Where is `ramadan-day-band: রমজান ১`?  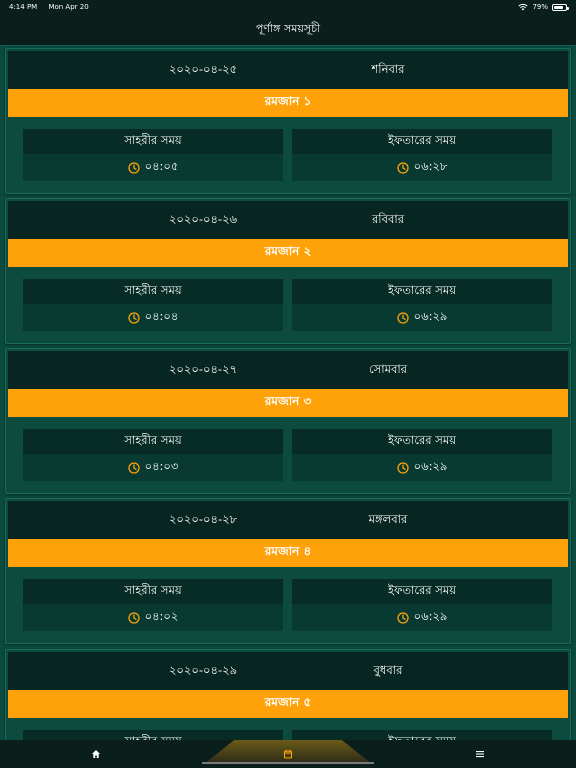
ramadan-day-band: রমজান ১ is located at coordinates (288, 103).